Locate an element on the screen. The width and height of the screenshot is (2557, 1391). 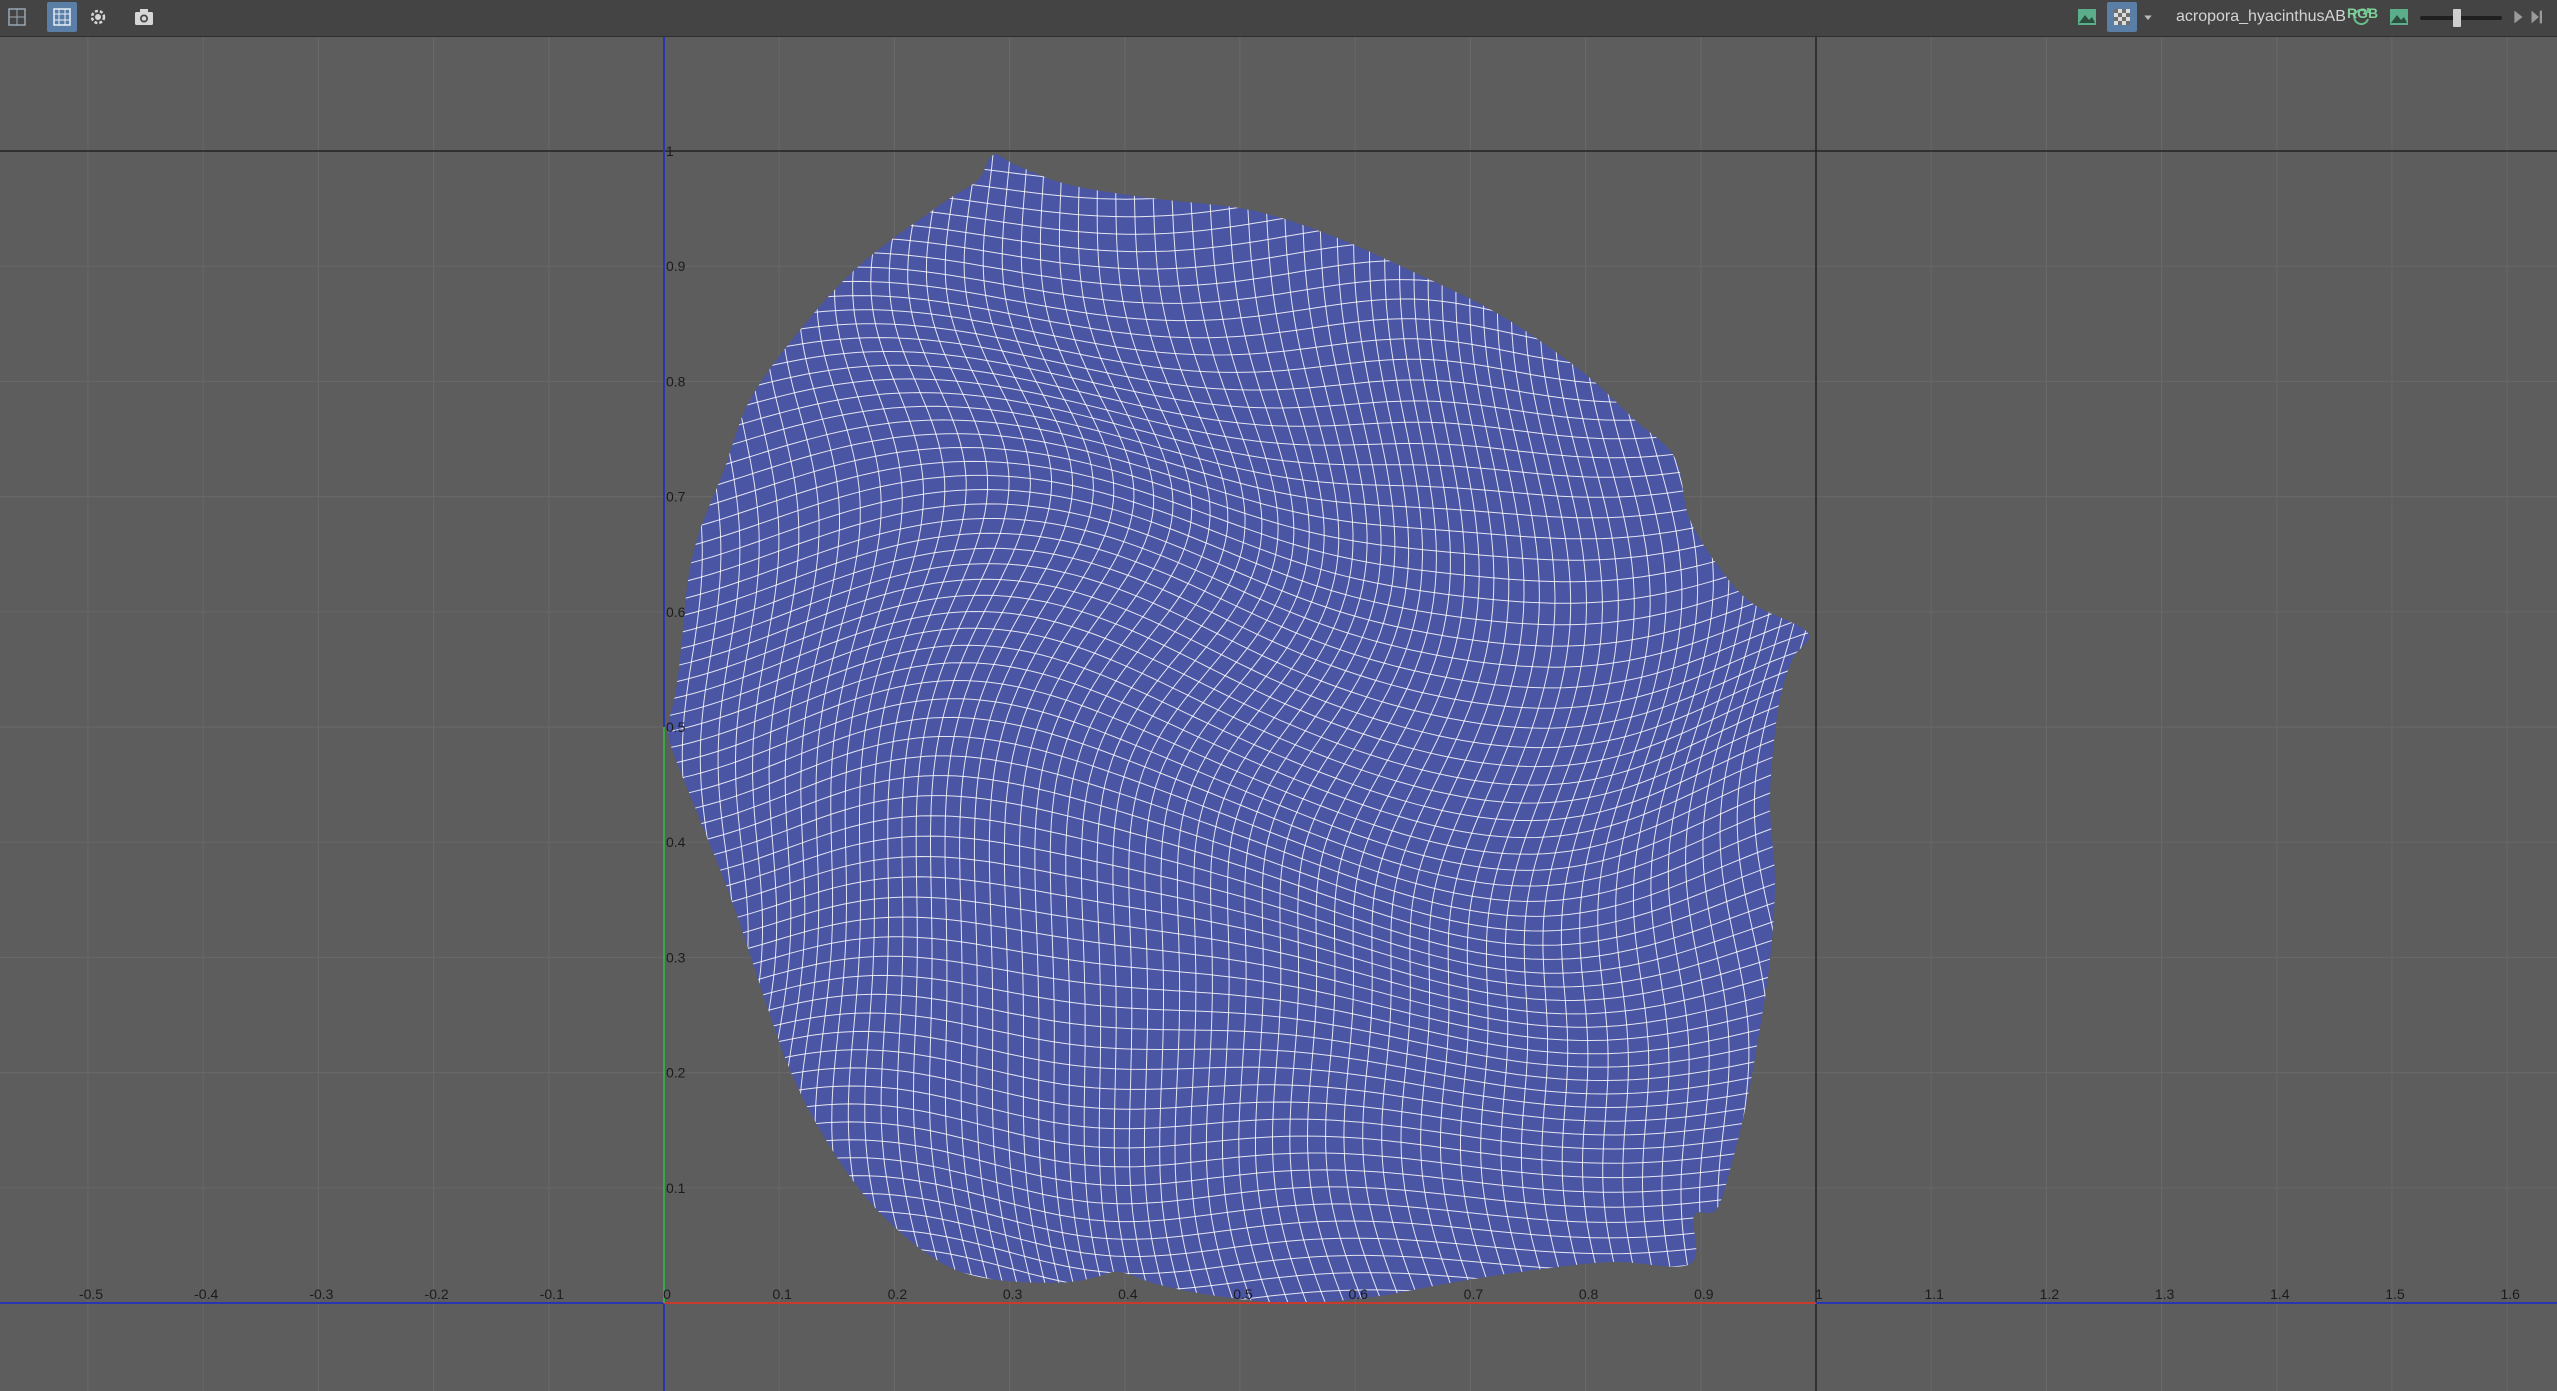
snapshot-button is located at coordinates (144, 17).